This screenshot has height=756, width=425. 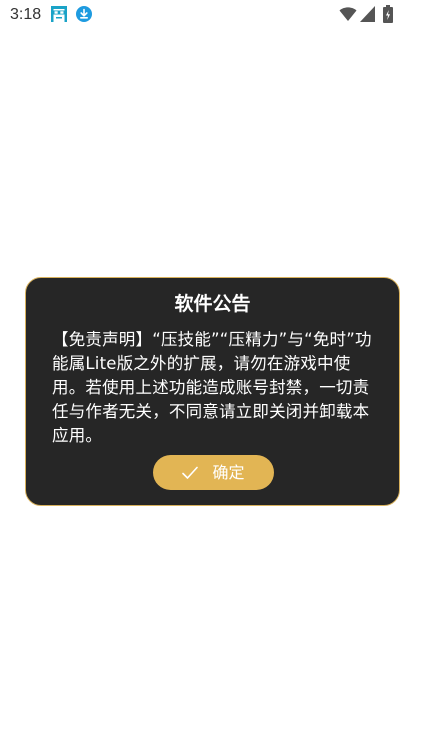 I want to click on status-bar: 3:18, so click(x=212, y=15).